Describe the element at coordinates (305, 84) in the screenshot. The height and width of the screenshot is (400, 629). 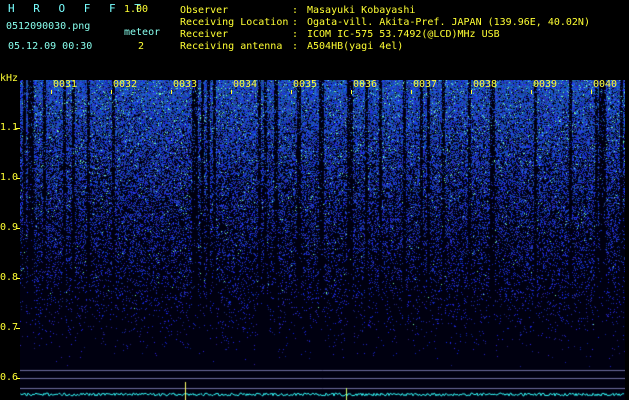
I see `x-tick-label: 0035` at that location.